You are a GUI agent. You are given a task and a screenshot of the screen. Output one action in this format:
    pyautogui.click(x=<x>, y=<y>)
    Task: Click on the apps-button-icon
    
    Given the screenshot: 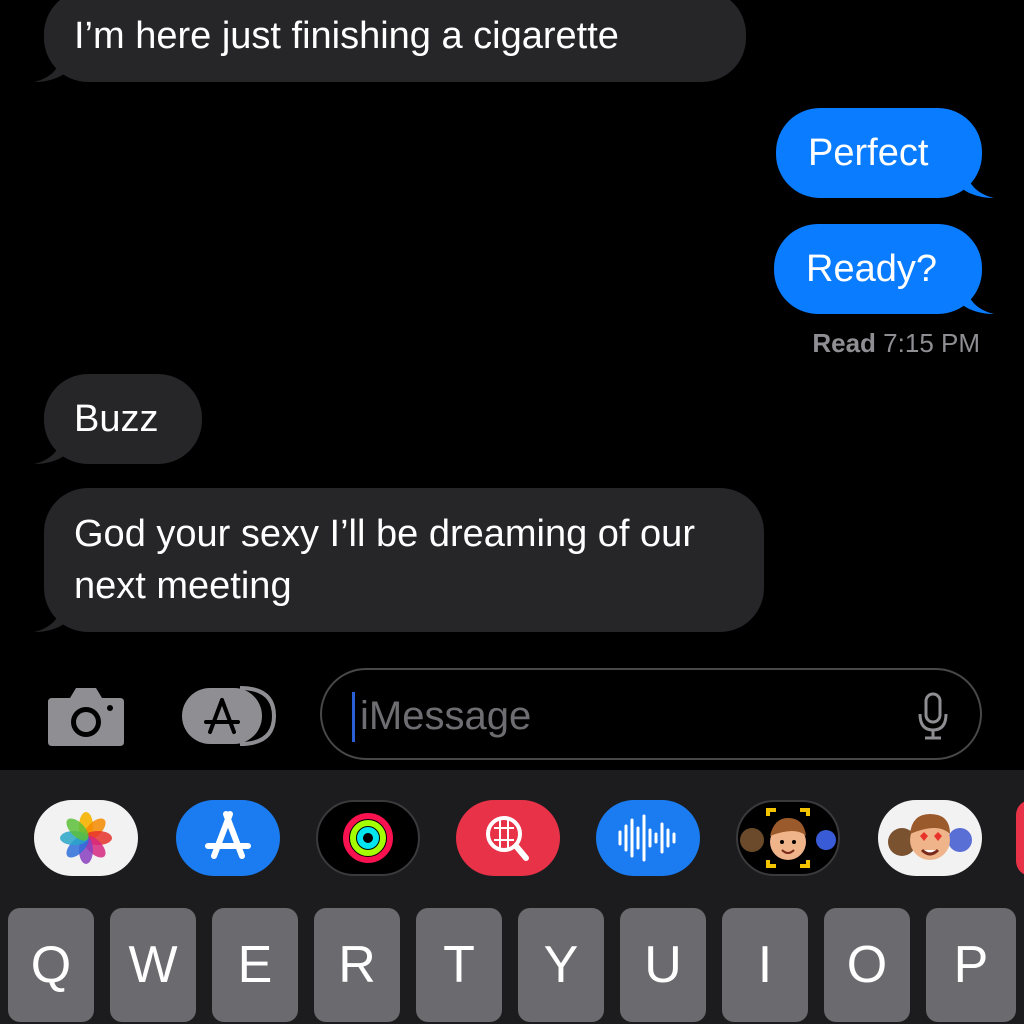 What is the action you would take?
    pyautogui.click(x=228, y=716)
    